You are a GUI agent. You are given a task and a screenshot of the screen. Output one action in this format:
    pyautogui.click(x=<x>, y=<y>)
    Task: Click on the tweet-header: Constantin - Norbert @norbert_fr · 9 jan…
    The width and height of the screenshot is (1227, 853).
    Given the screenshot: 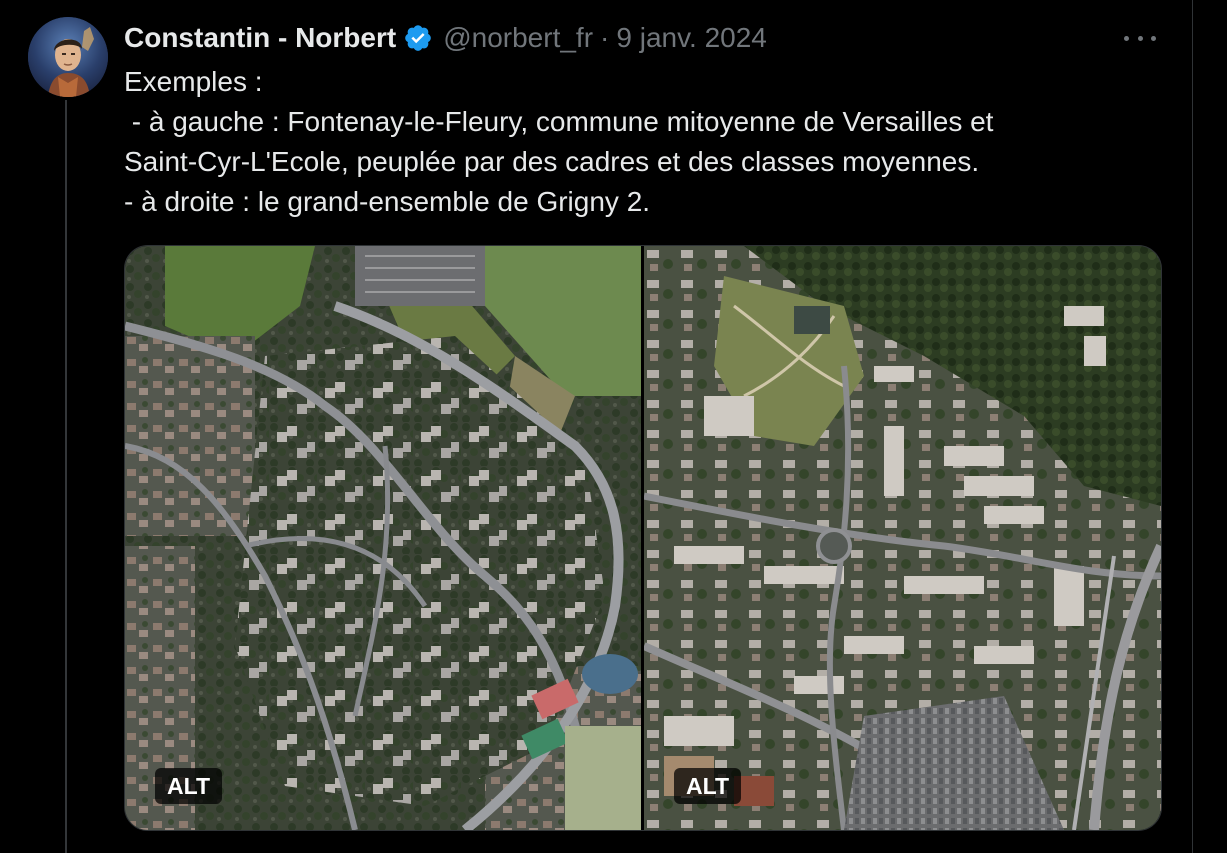 What is the action you would take?
    pyautogui.click(x=445, y=38)
    